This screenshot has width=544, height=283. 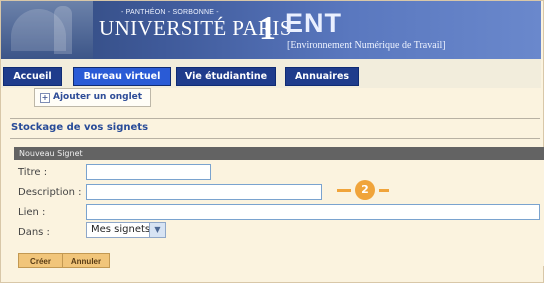 I want to click on create-button: Créer, so click(x=40, y=260).